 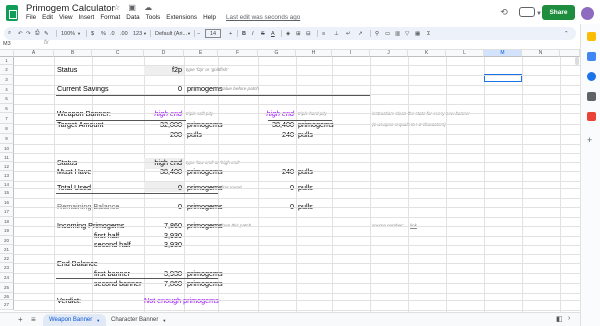 What do you see at coordinates (47, 19) in the screenshot?
I see `menu-edit: Edit` at bounding box center [47, 19].